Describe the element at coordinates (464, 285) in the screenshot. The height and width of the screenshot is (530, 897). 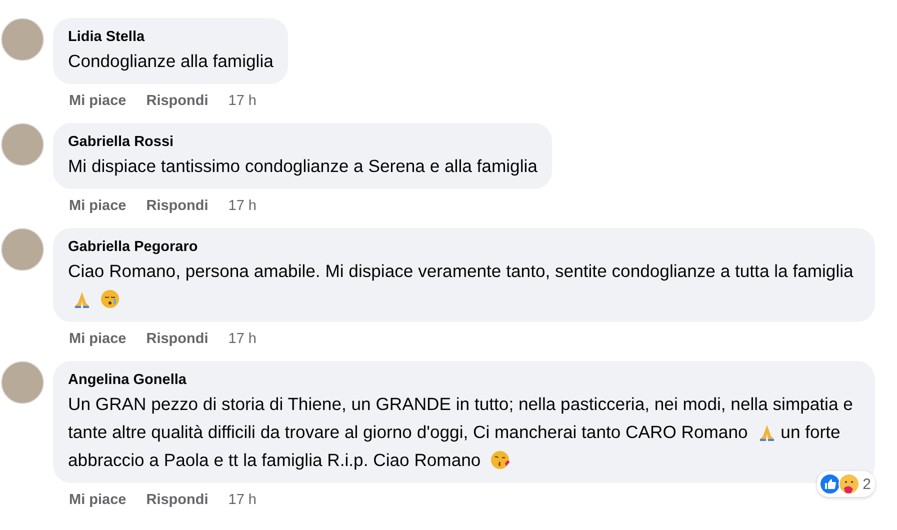
I see `comment-text: Ciao Romano, persona amabile. Mi dispiace veramente tanto, sentite condoglianze a tutta la famiglia` at that location.